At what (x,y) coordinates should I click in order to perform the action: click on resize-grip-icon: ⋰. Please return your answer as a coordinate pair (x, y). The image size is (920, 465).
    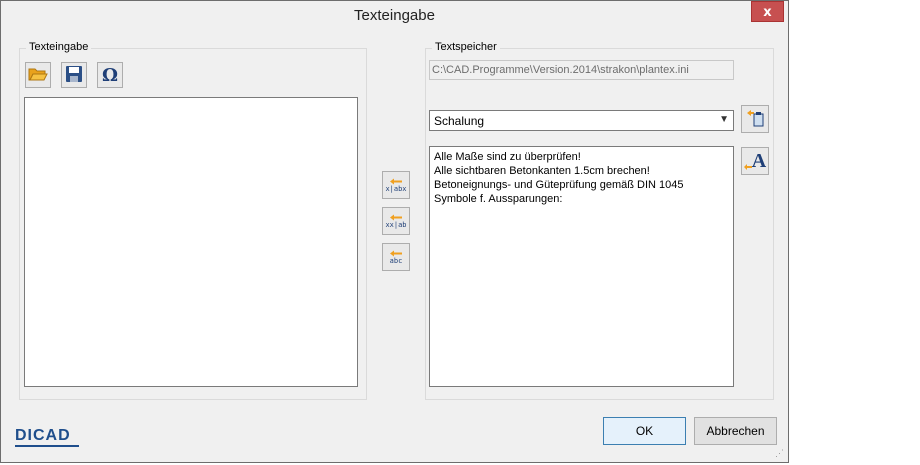
    Looking at the image, I should click on (779, 453).